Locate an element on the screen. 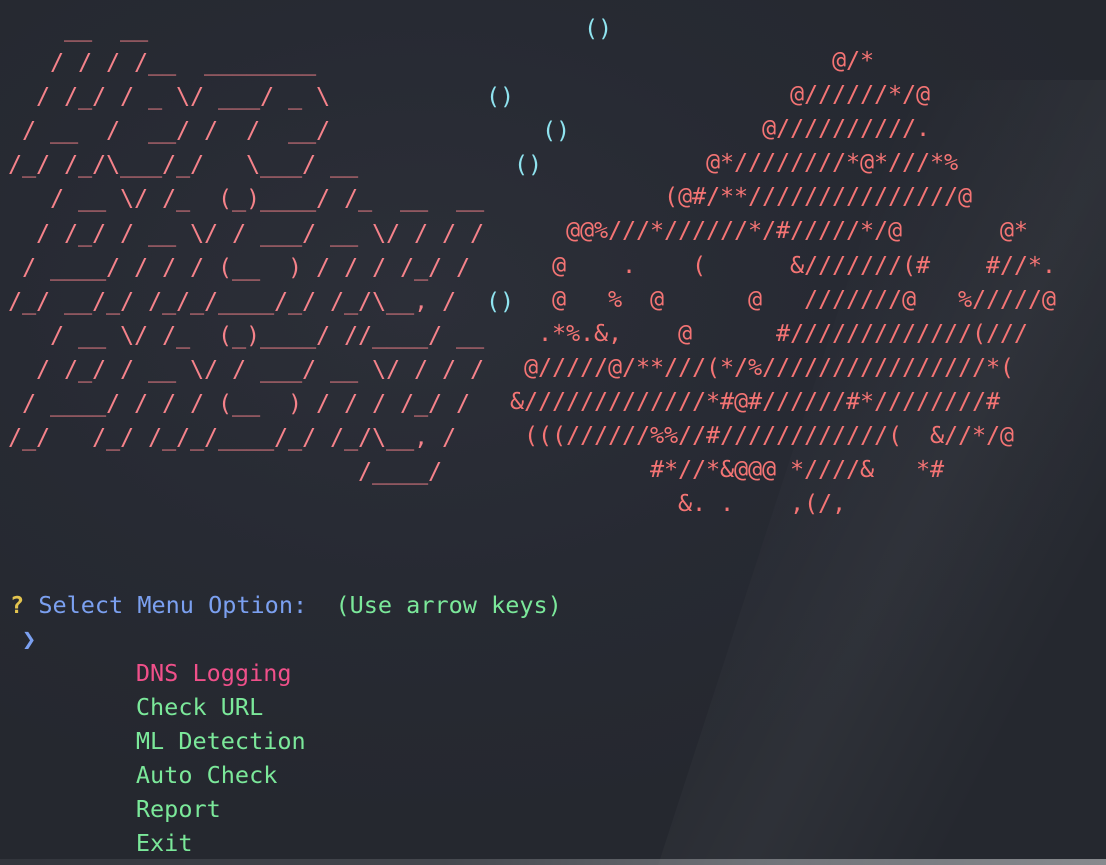  prompt-label: Select Menu Option: is located at coordinates (173, 605).